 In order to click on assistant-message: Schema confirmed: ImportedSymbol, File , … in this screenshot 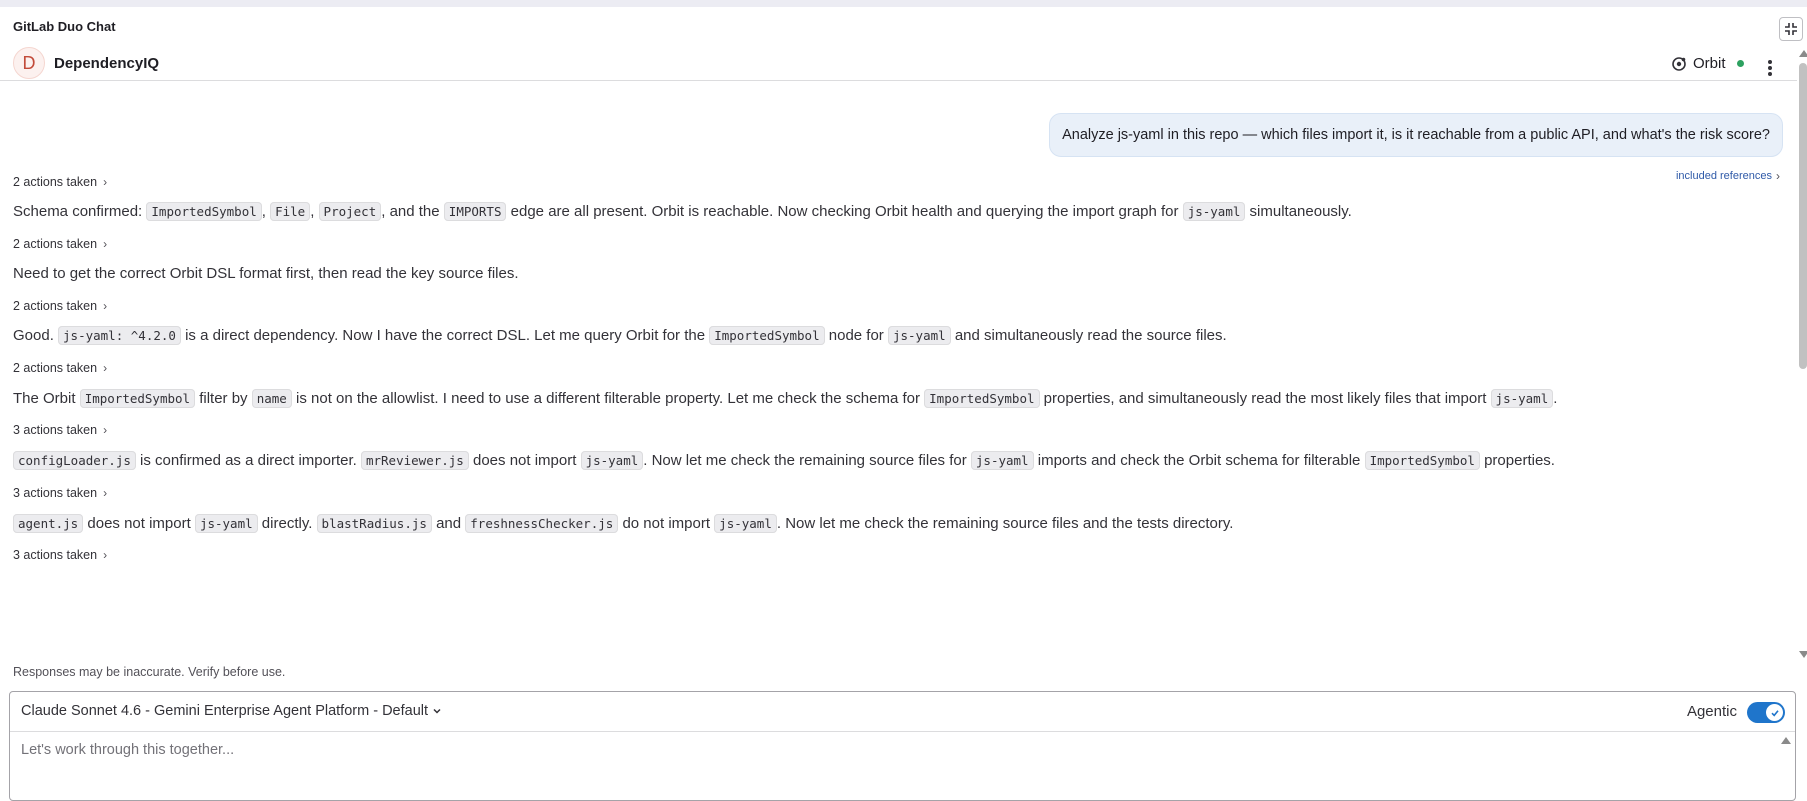, I will do `click(682, 212)`.